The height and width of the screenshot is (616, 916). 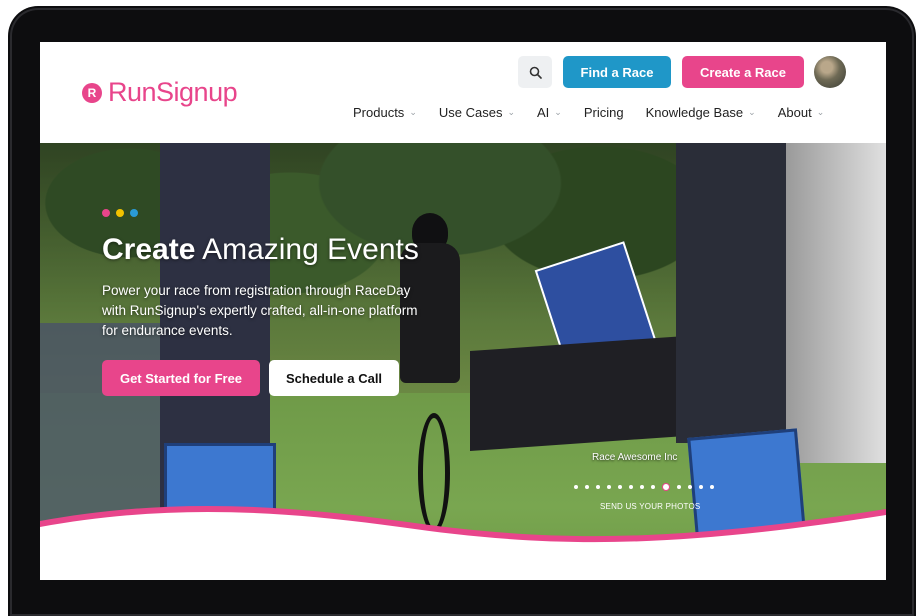 I want to click on nav-item-use-cases: Use Cases ⌄, so click(x=477, y=112).